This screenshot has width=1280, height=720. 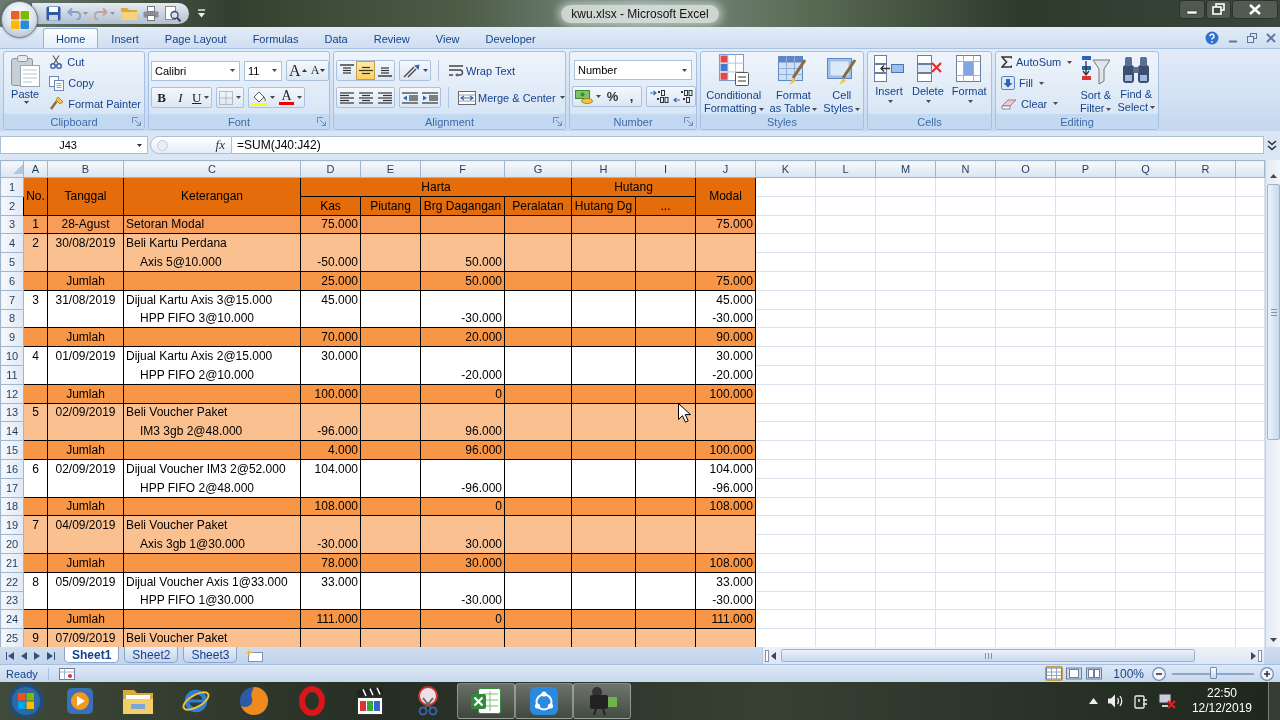 I want to click on cell-styles-button: Cell Styles, so click(x=842, y=83).